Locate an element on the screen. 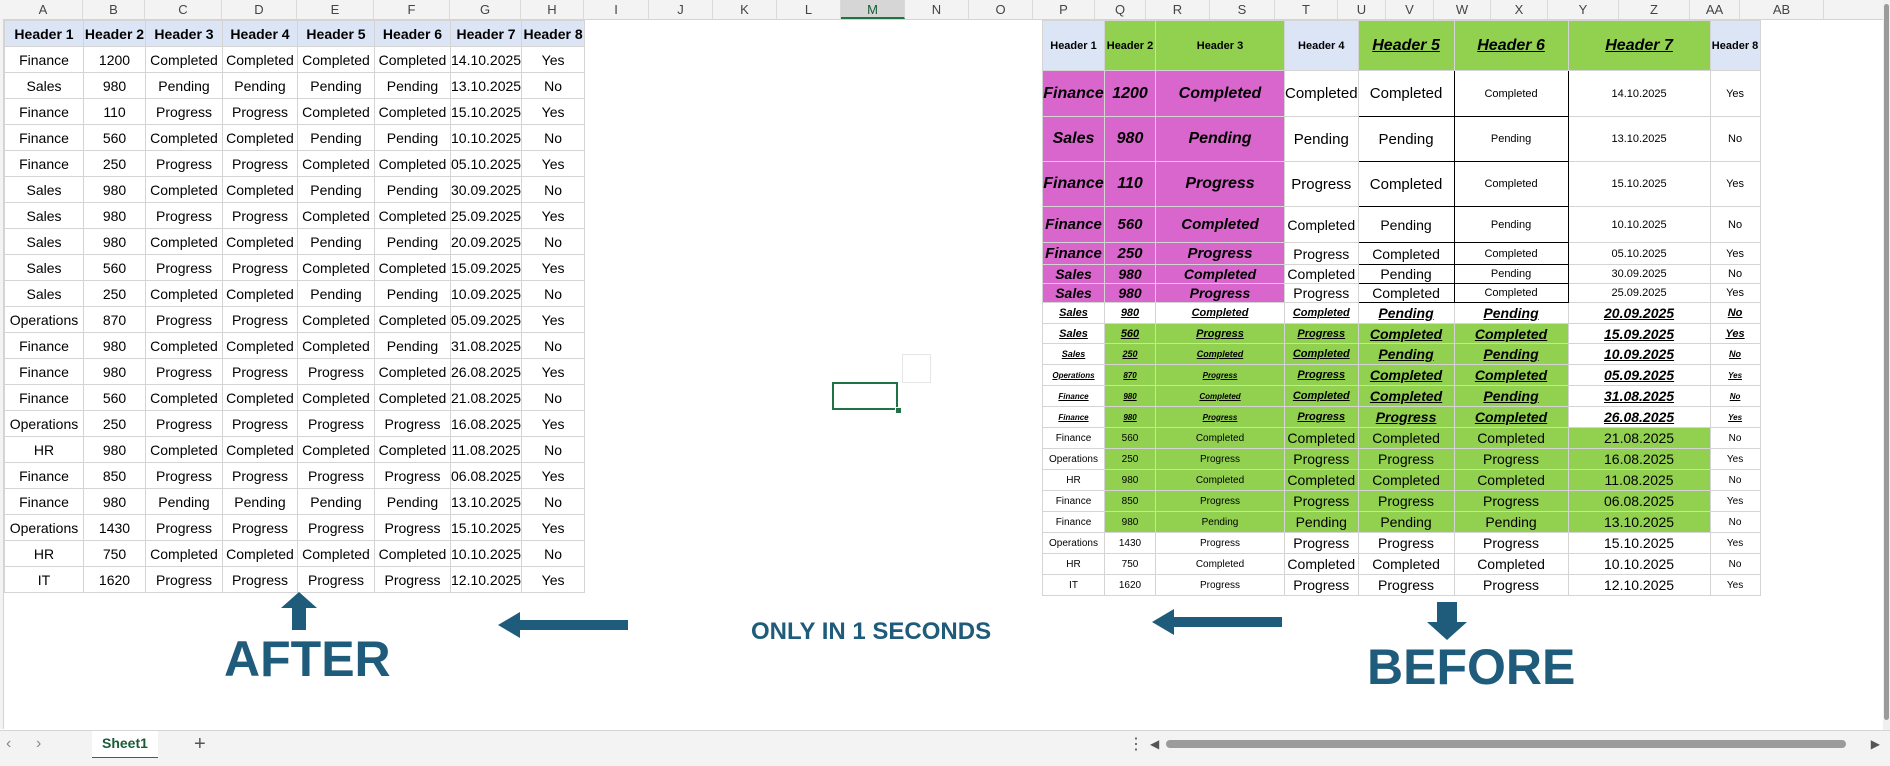  table-cell: 1430 is located at coordinates (1130, 543).